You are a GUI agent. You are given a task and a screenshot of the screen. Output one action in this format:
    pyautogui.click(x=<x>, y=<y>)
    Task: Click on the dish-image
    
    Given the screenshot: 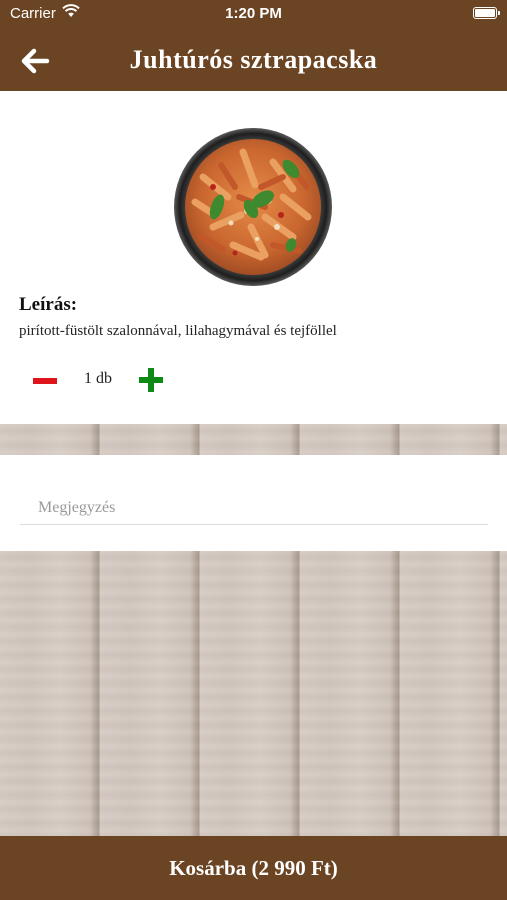 What is the action you would take?
    pyautogui.click(x=253, y=207)
    